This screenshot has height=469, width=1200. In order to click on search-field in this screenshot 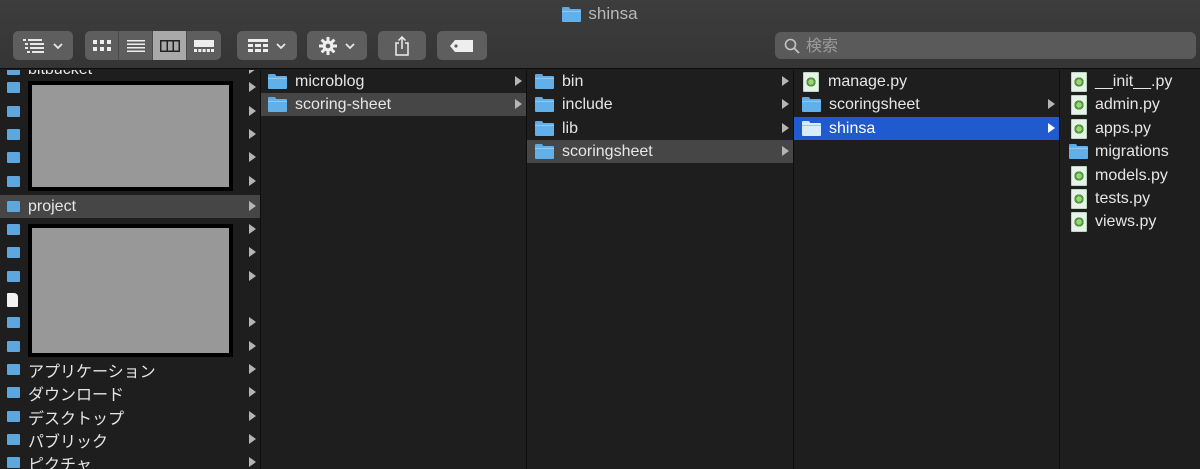, I will do `click(985, 45)`.